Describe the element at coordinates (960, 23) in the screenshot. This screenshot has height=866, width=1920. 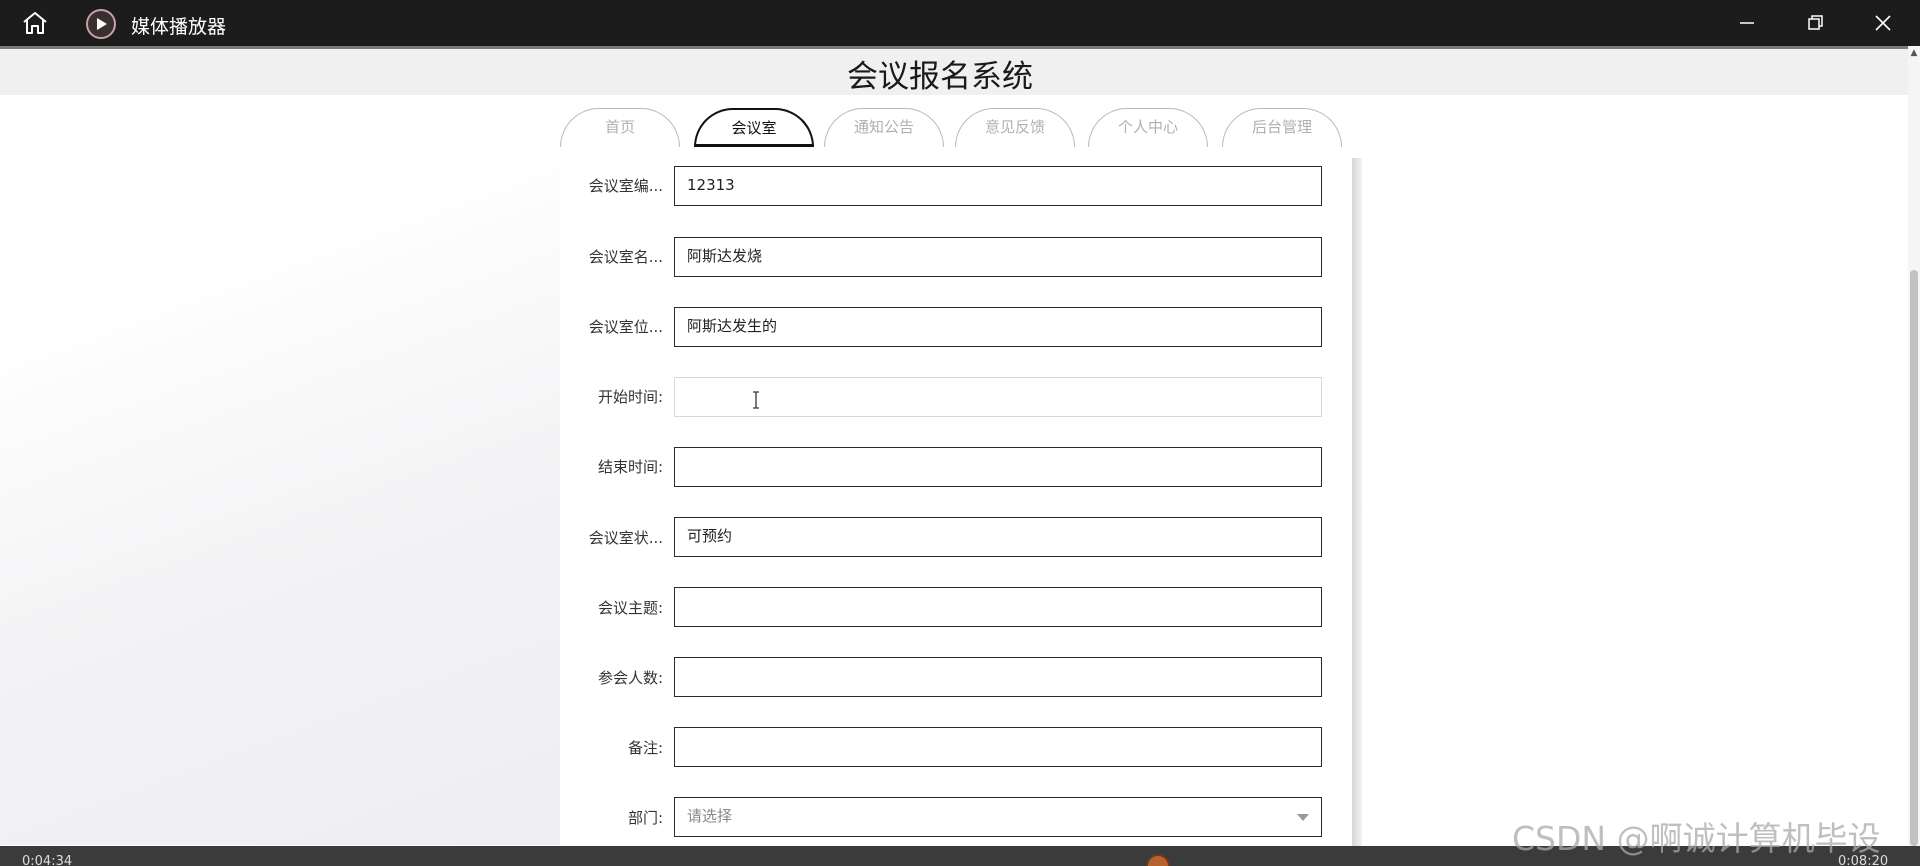
I see `window-titlebar: 媒体播放器` at that location.